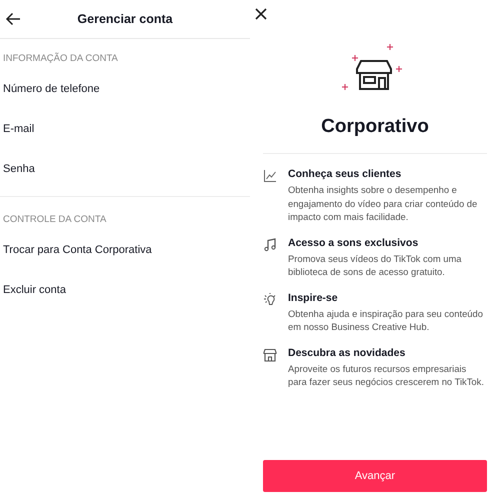 The height and width of the screenshot is (500, 500). Describe the element at coordinates (126, 286) in the screenshot. I see `menu-item: Excluir conta` at that location.